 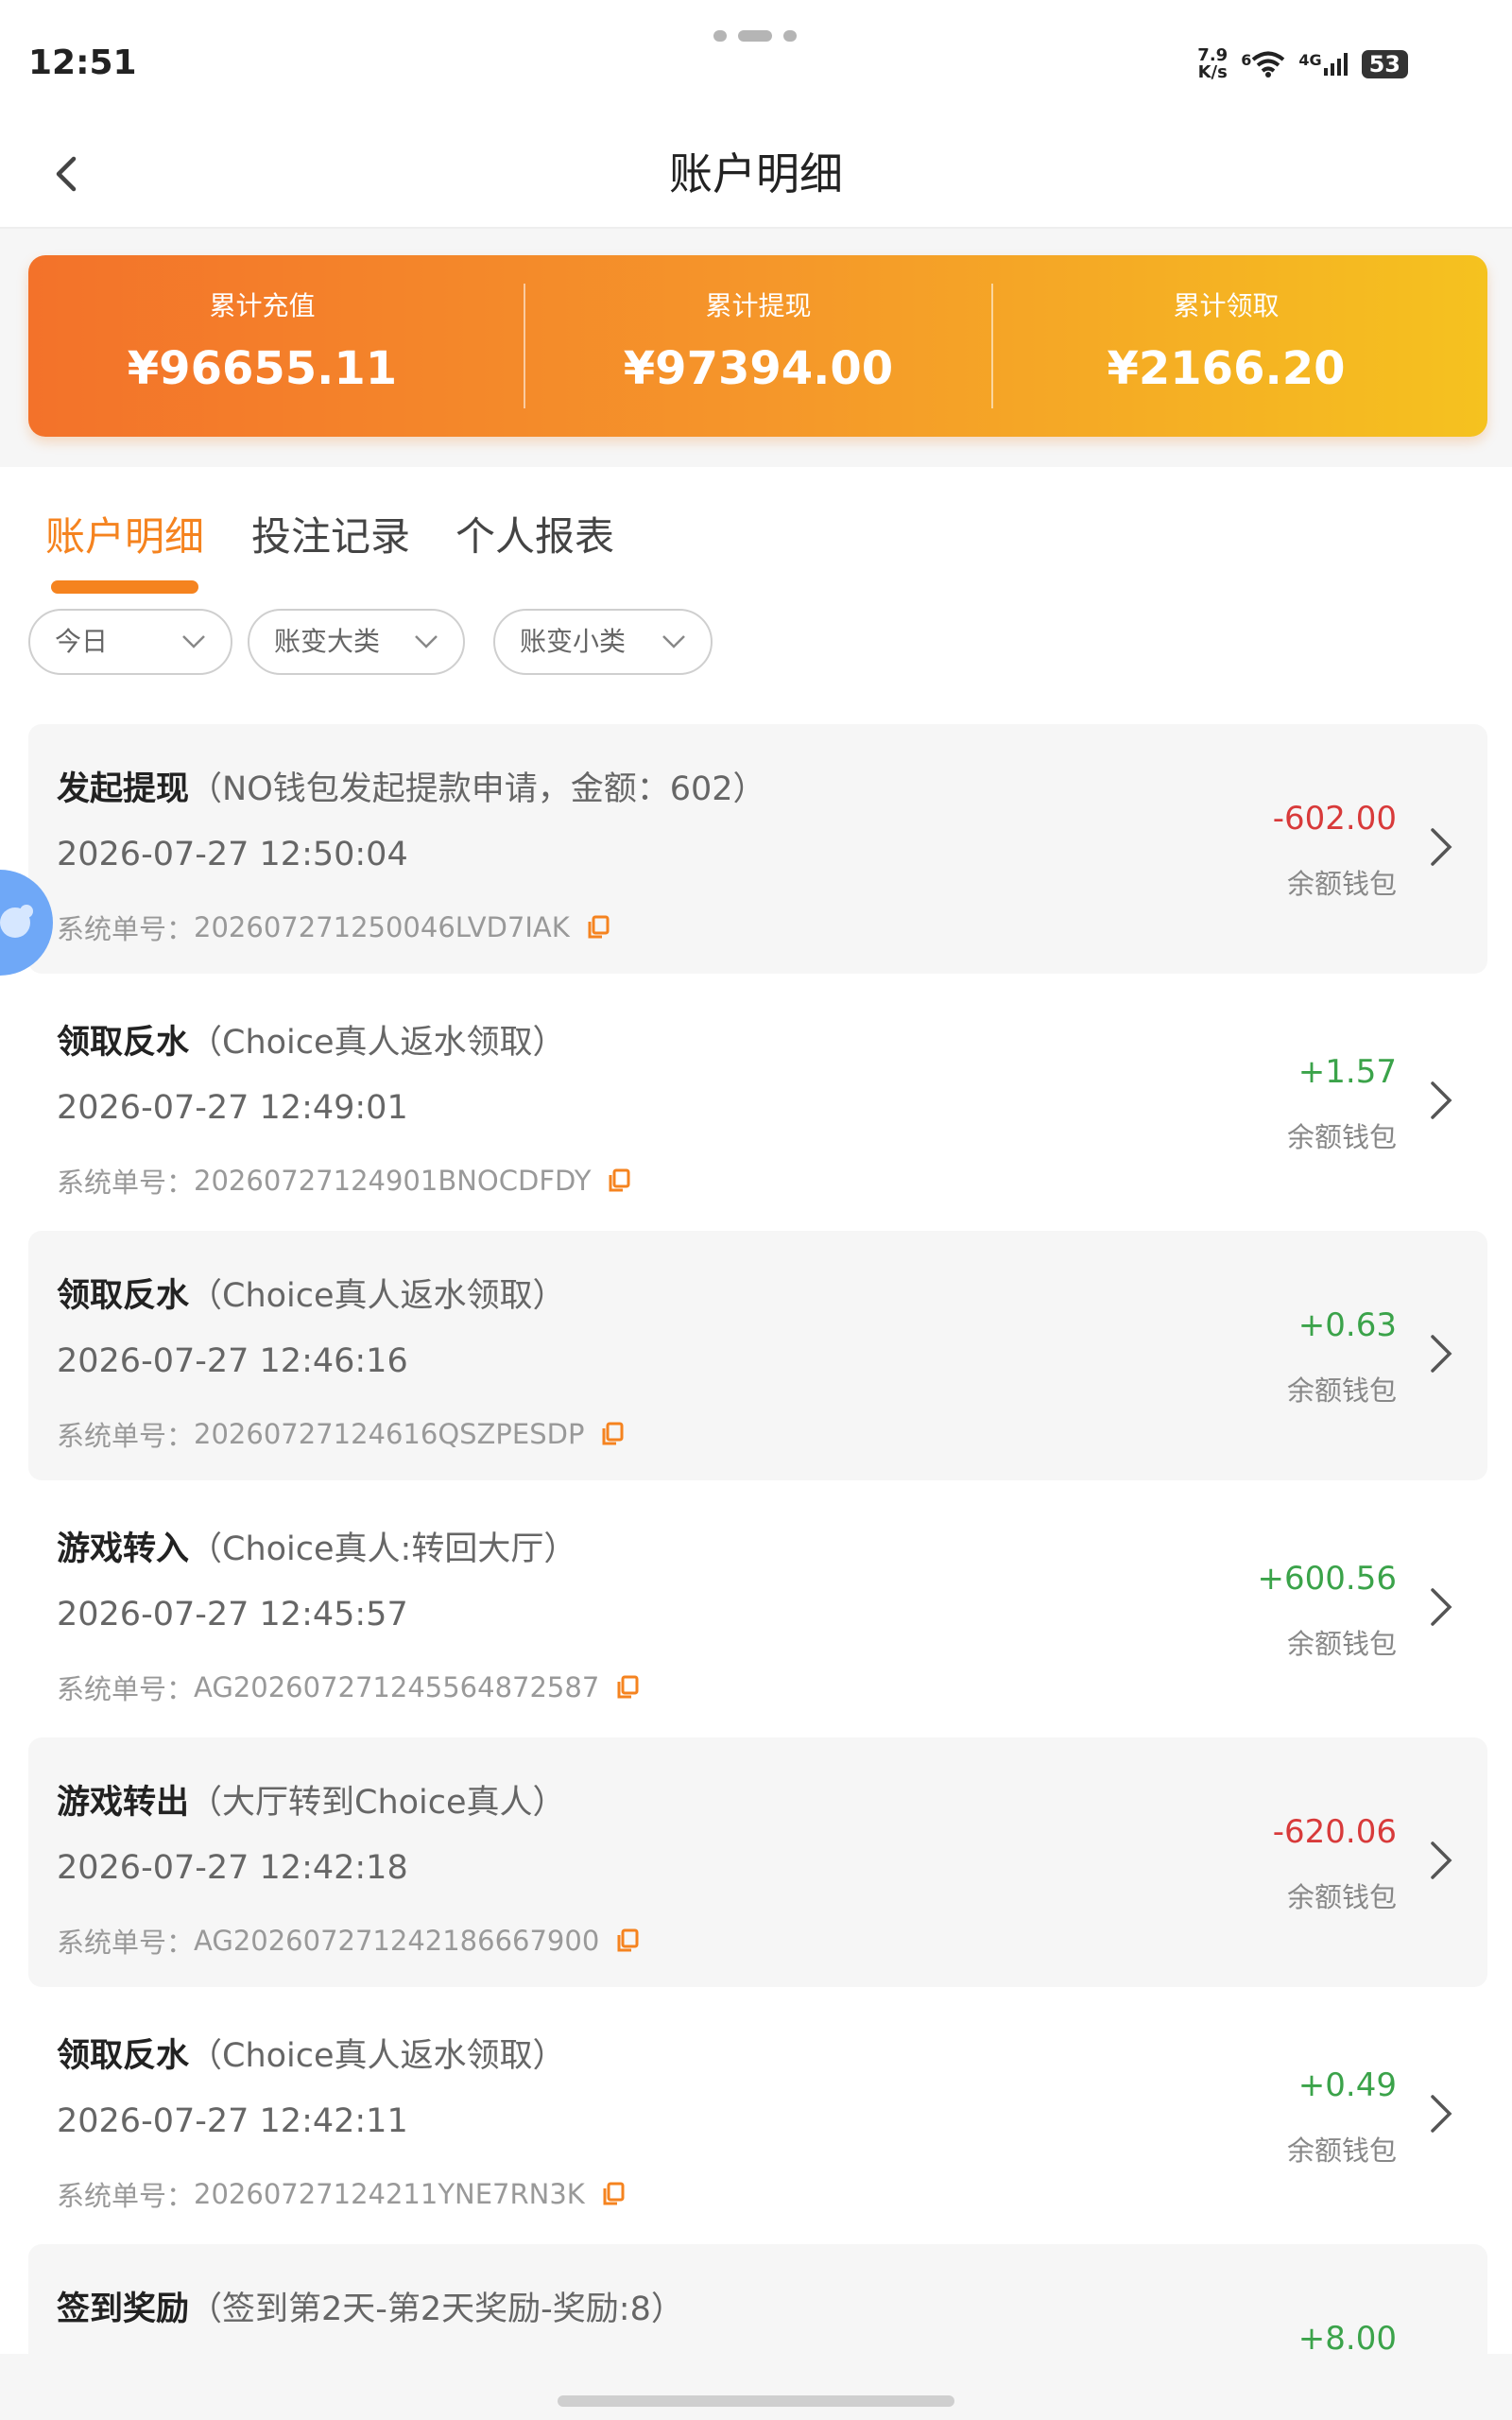 What do you see at coordinates (124, 587) in the screenshot?
I see `tab-active-indicator` at bounding box center [124, 587].